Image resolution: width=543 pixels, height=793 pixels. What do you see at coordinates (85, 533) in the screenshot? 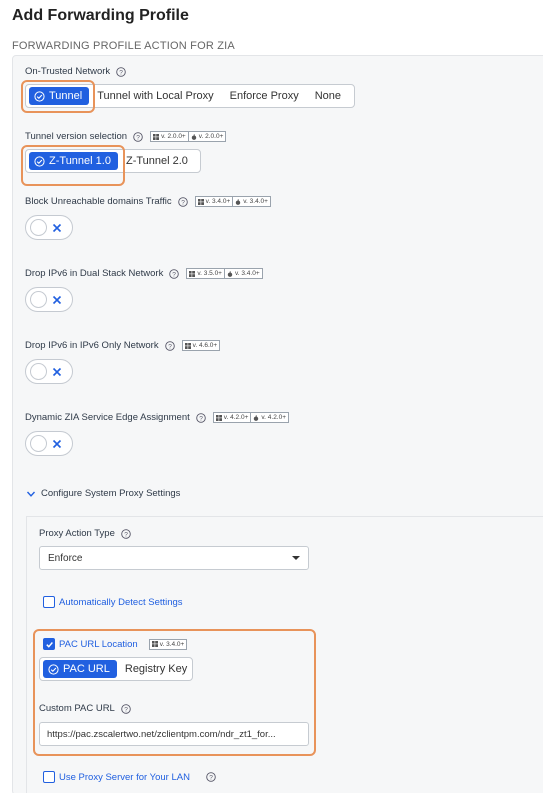
I see `proxy-action-type-label: Proxy Action Type ?` at bounding box center [85, 533].